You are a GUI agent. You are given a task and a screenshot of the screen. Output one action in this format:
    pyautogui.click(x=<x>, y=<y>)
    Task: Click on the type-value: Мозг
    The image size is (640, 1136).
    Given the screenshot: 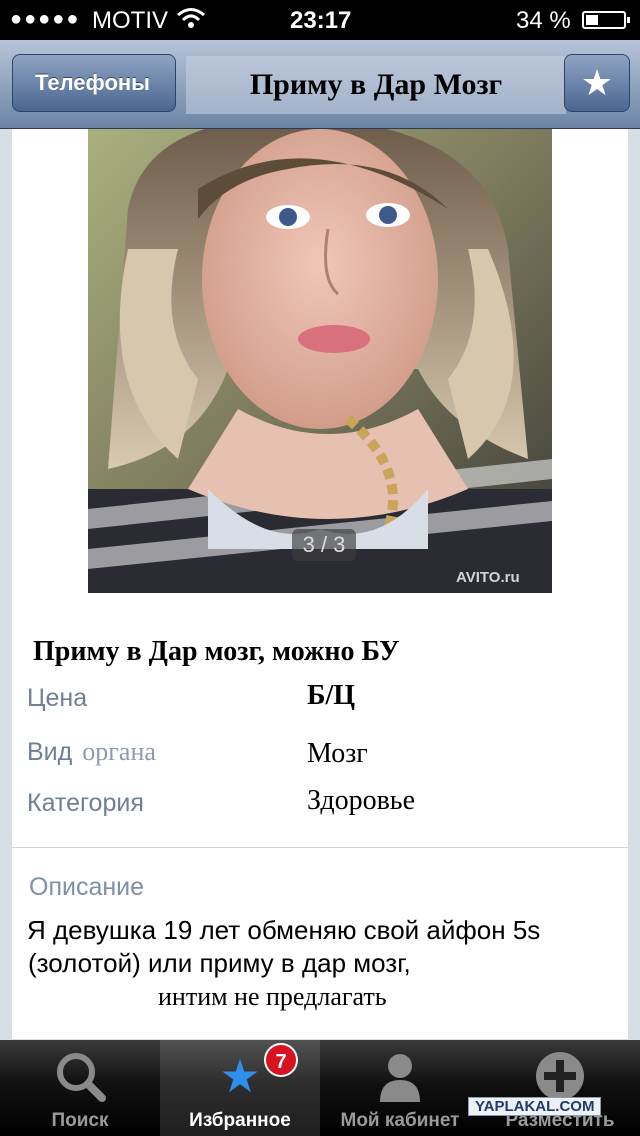 What is the action you would take?
    pyautogui.click(x=337, y=753)
    